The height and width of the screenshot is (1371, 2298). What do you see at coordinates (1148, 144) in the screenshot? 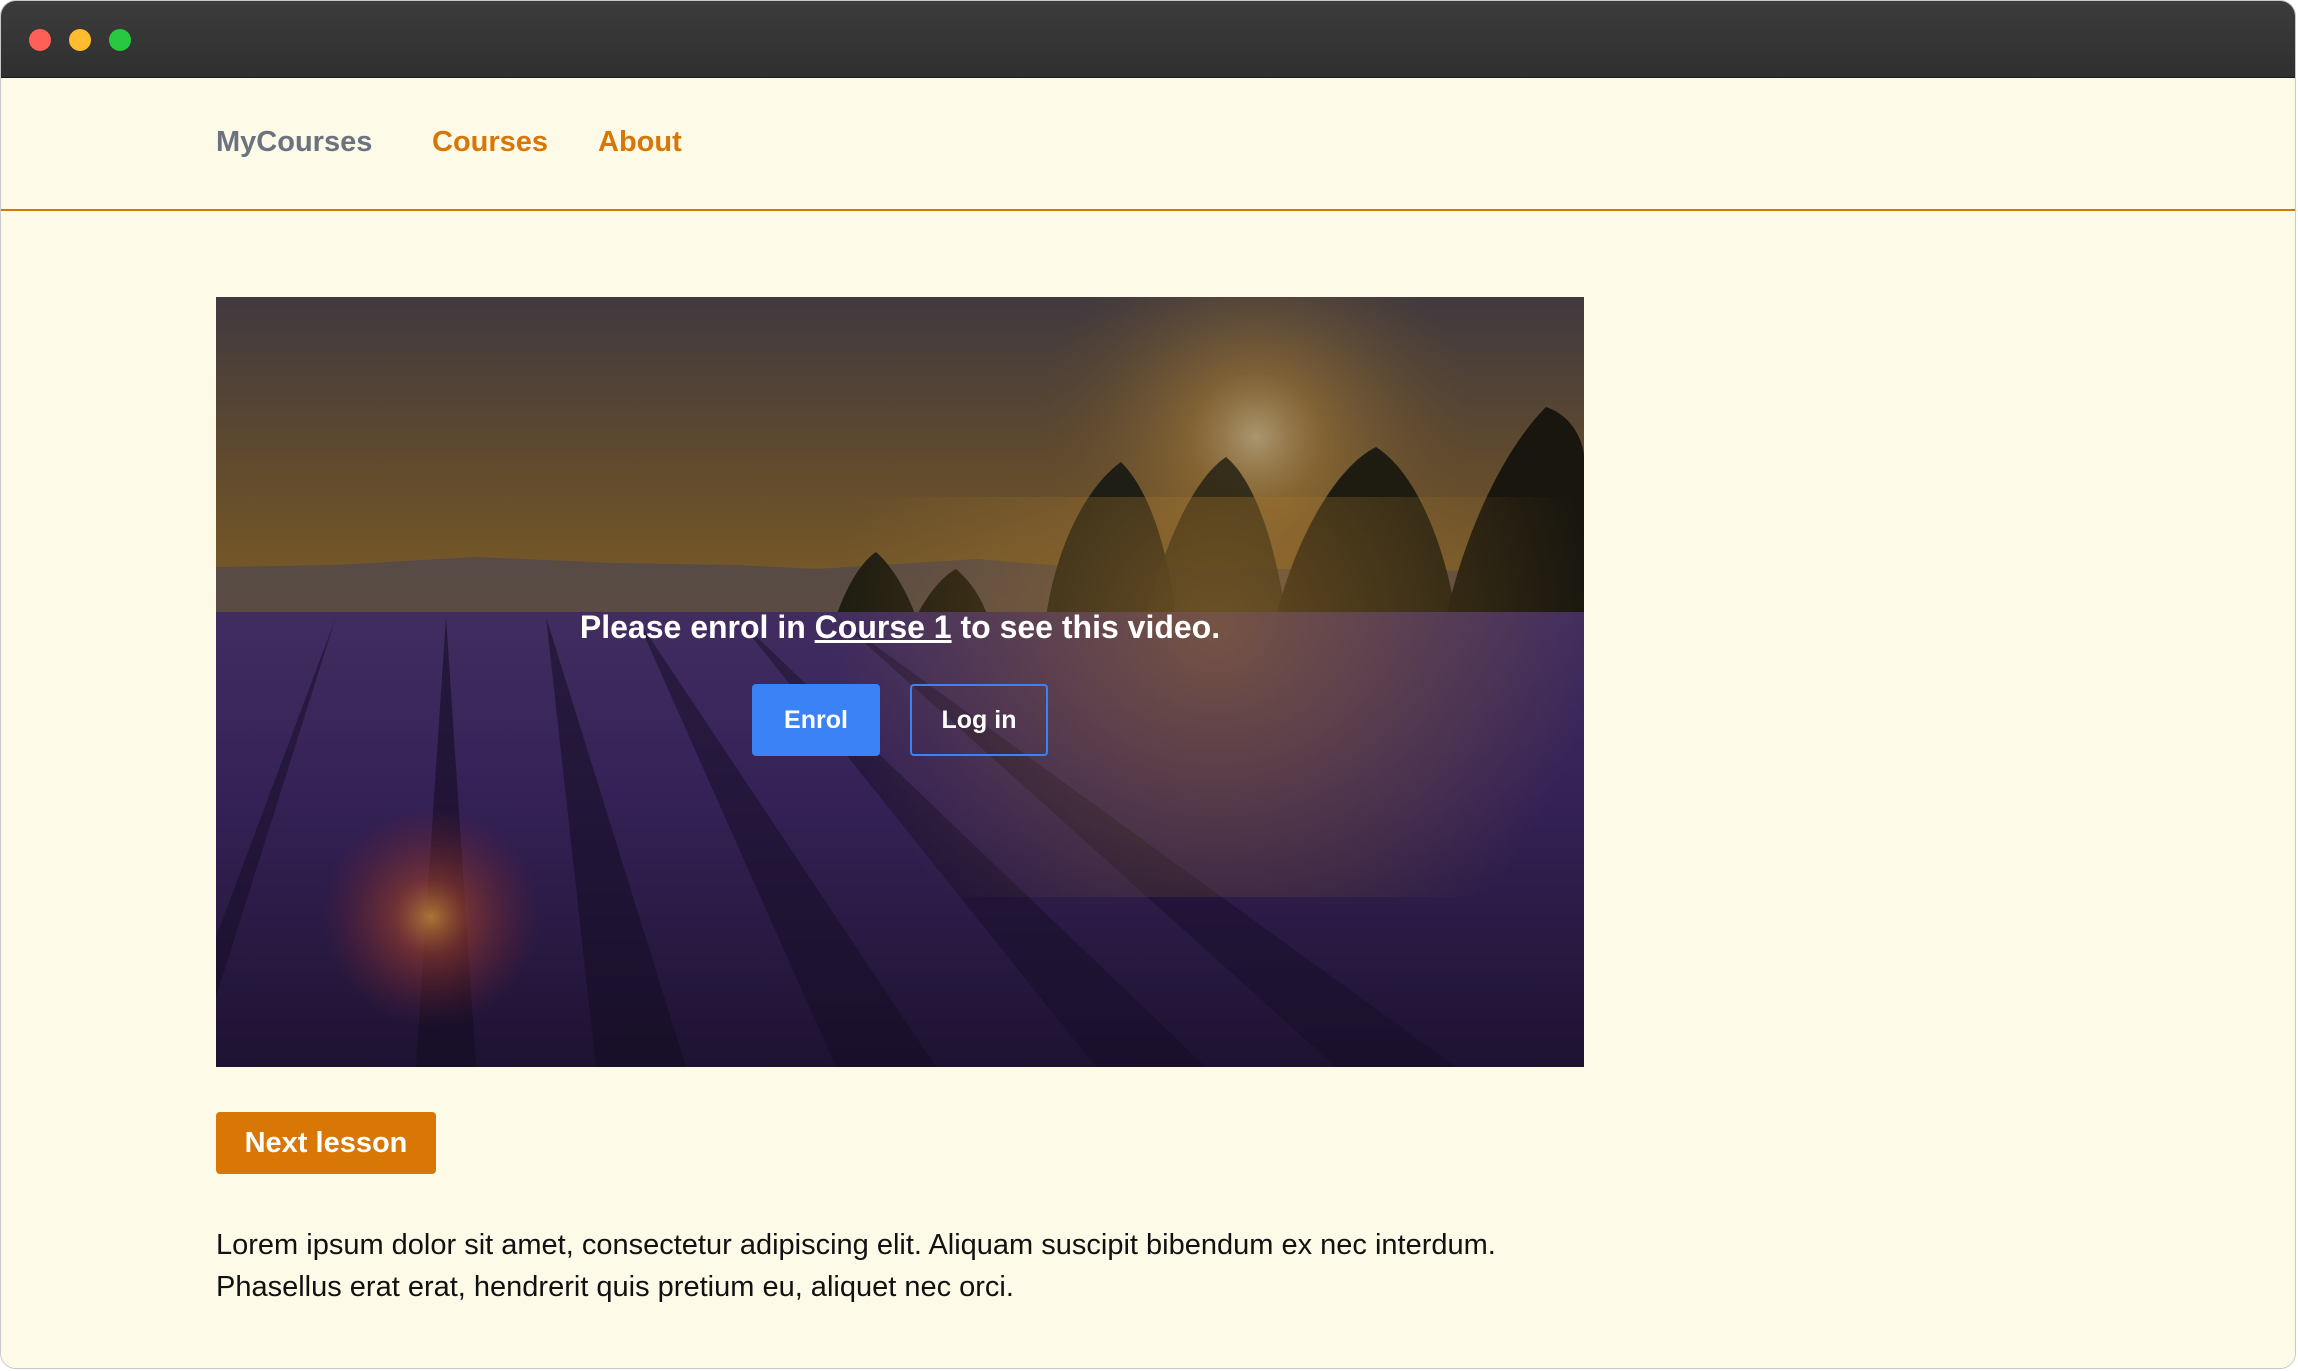
I see `top-navbar: MyCourses Courses About` at bounding box center [1148, 144].